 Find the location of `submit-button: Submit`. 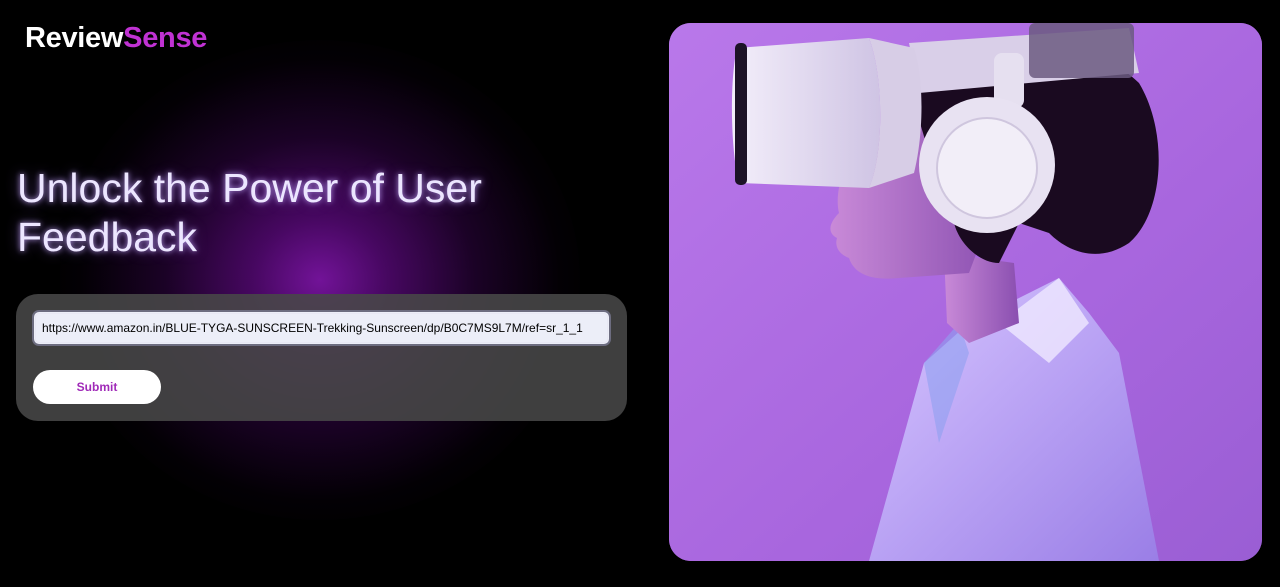

submit-button: Submit is located at coordinates (97, 387).